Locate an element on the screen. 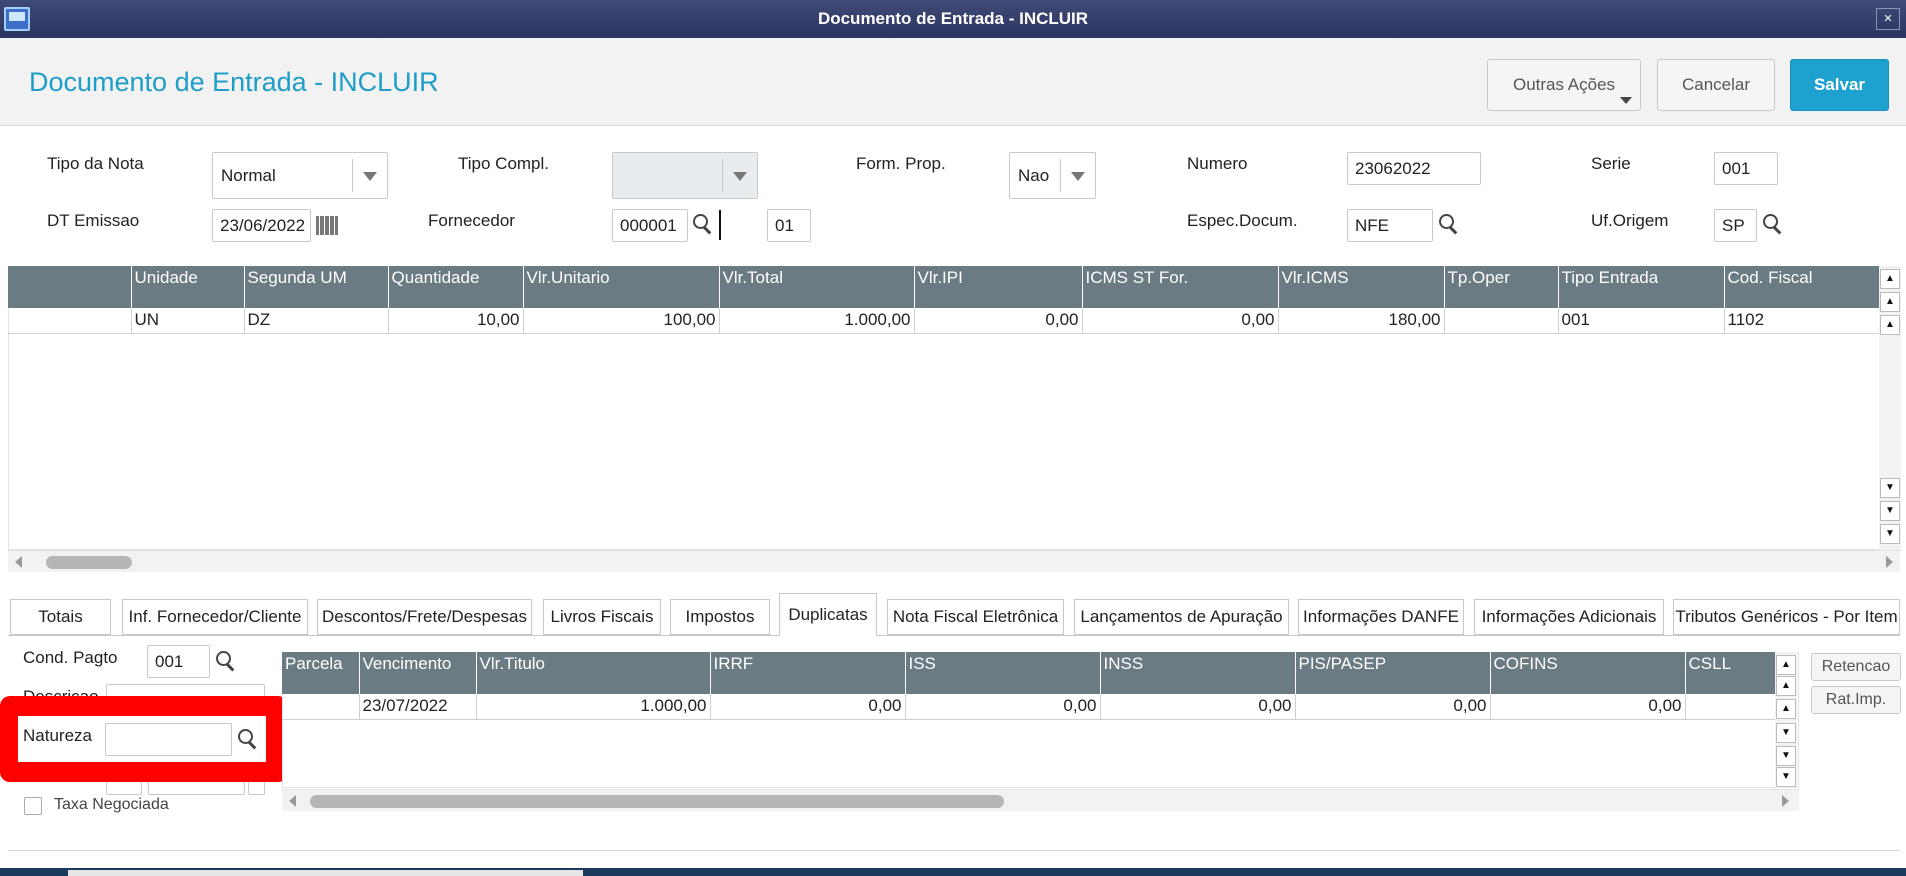 The image size is (1906, 876). items-horizontal-scrollbar is located at coordinates (954, 561).